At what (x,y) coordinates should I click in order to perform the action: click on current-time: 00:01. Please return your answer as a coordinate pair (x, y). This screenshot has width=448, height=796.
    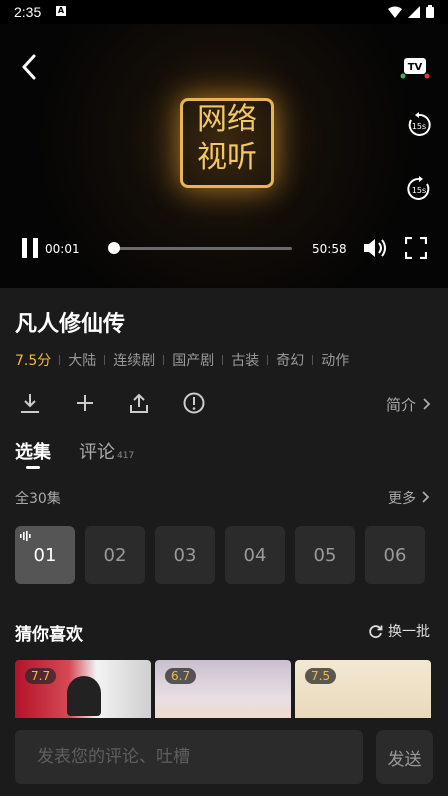
    Looking at the image, I should click on (62, 249).